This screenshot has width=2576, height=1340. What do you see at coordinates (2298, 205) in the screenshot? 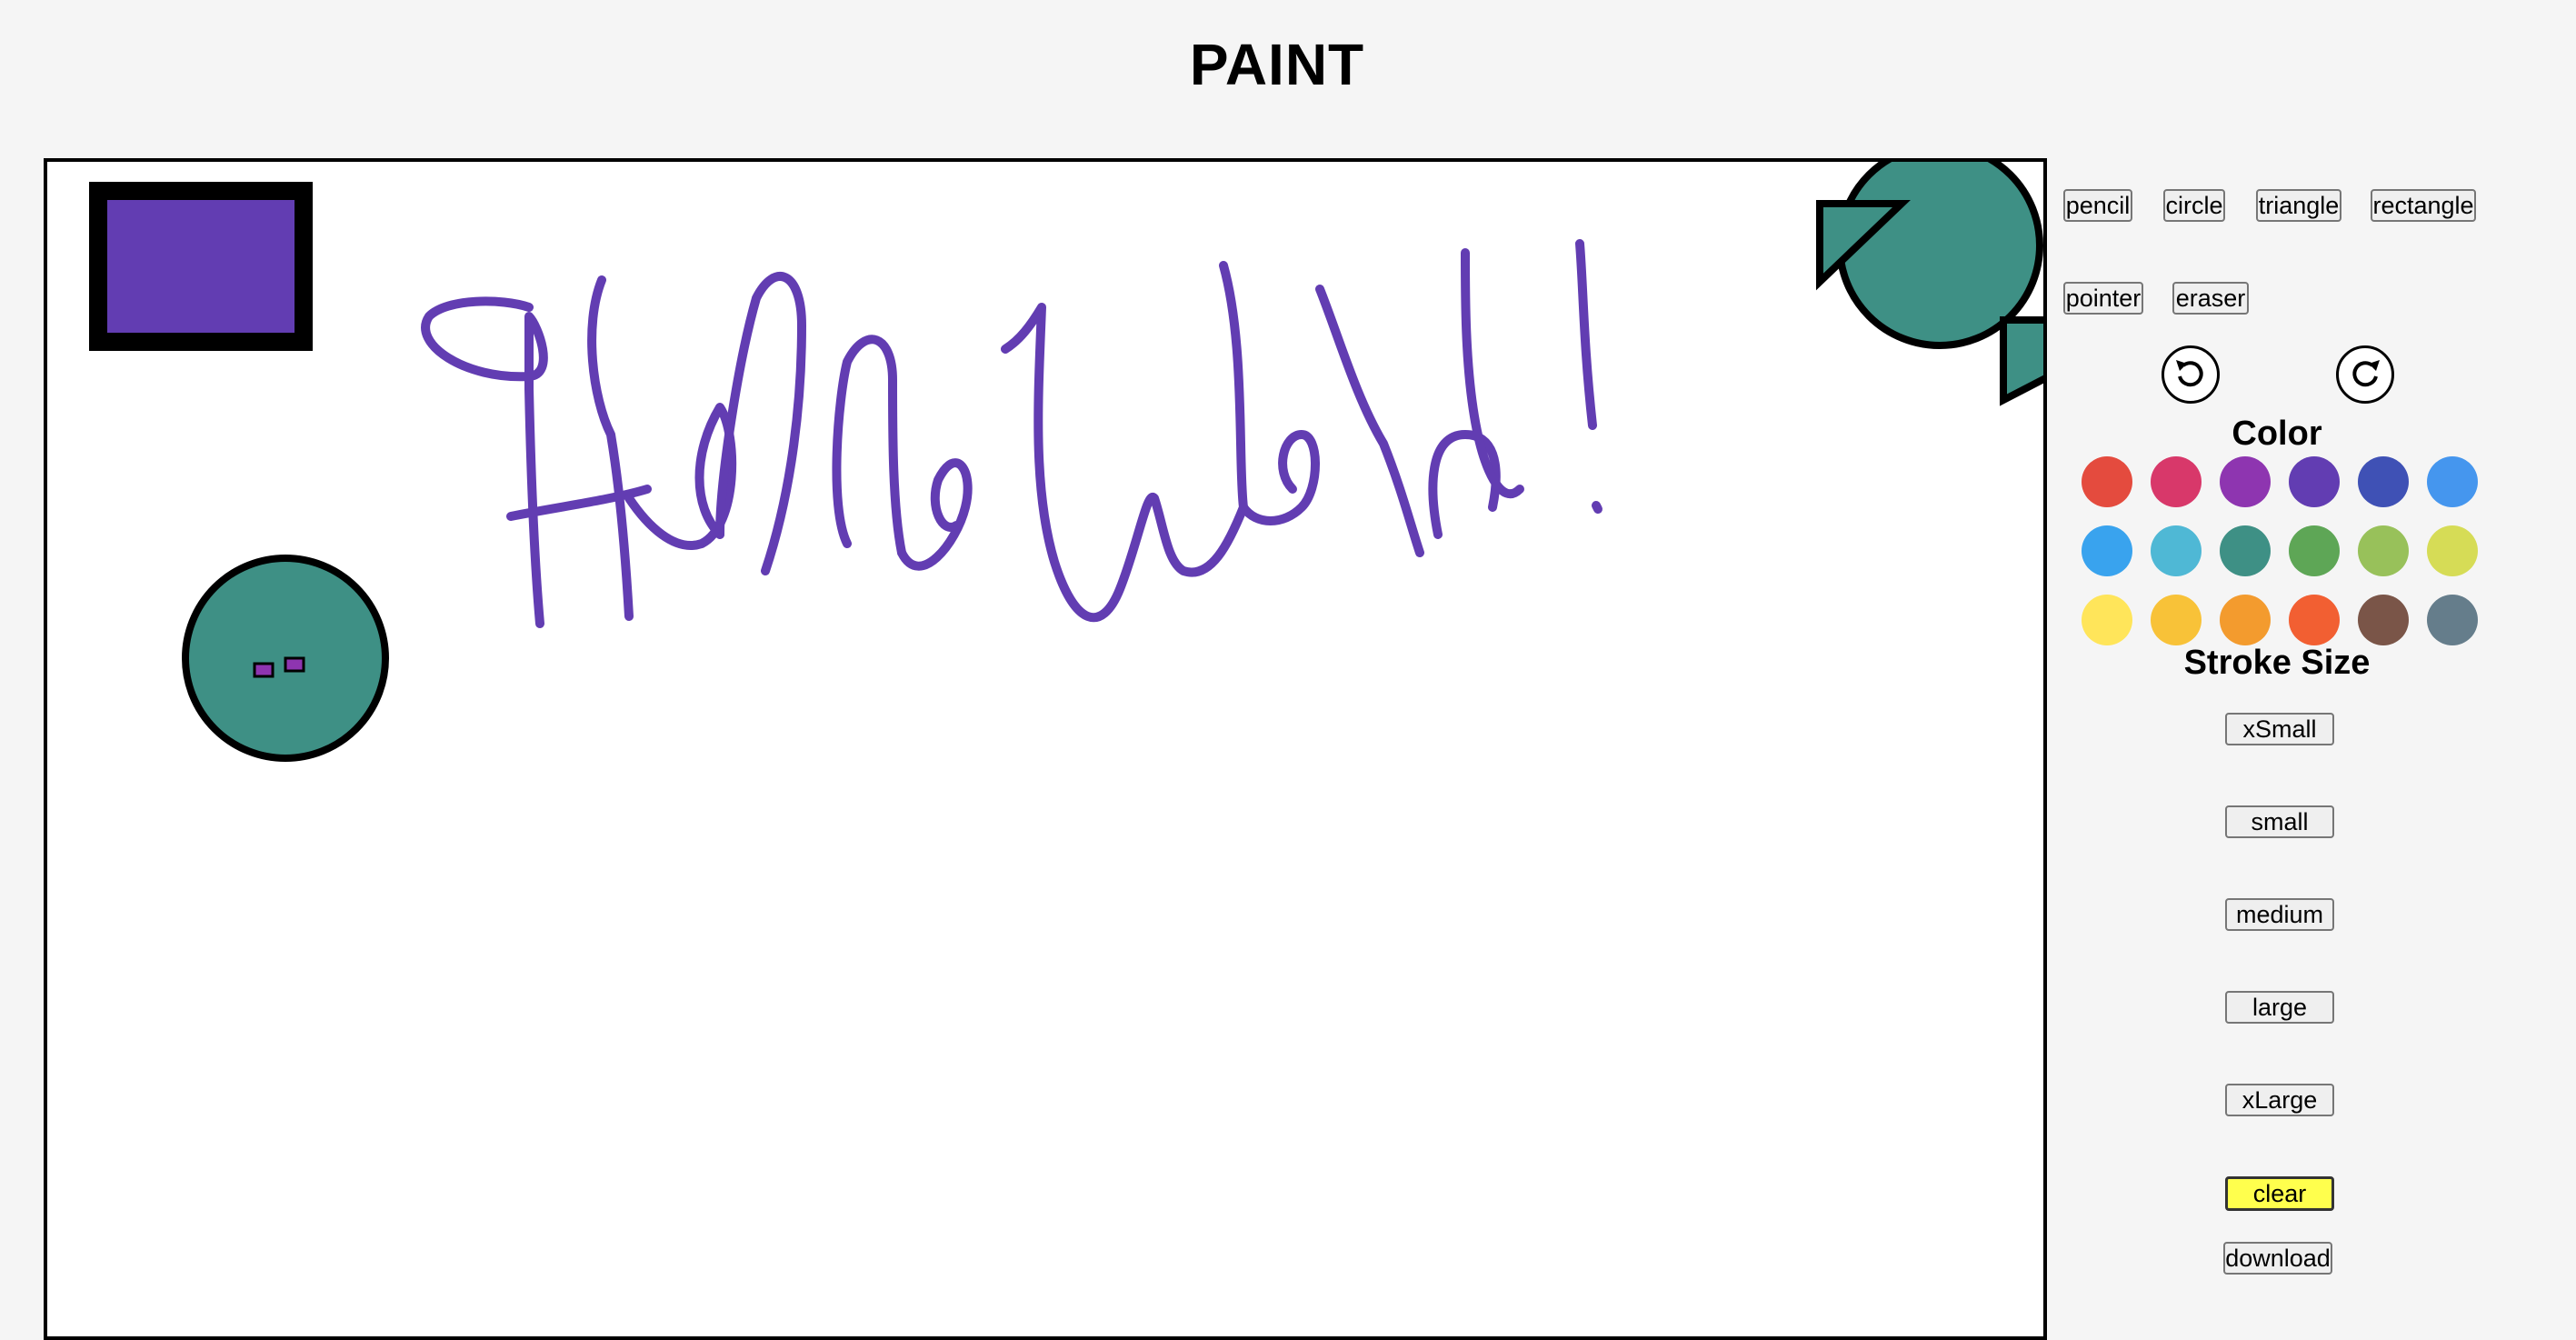
I see `triangle-tool-button: triangle` at bounding box center [2298, 205].